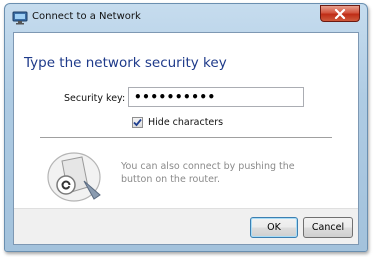 The image size is (375, 257). Describe the element at coordinates (74, 175) in the screenshot. I see `router-push-button-icon` at that location.